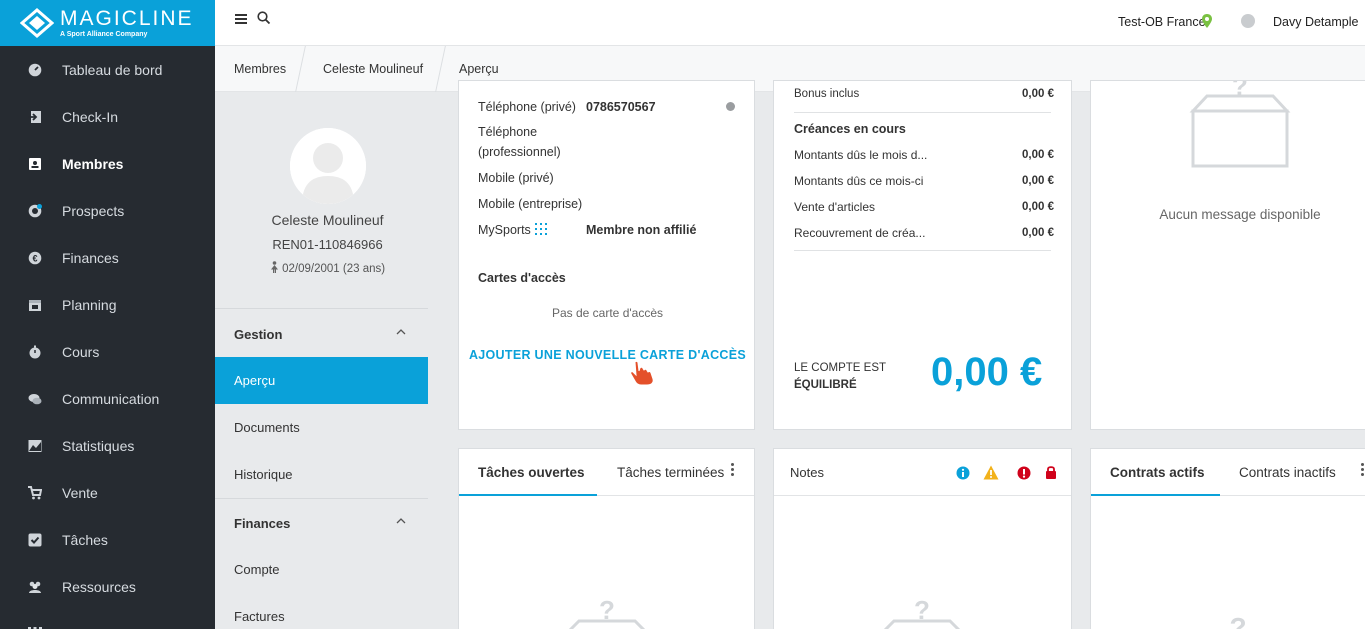  Describe the element at coordinates (541, 229) in the screenshot. I see `mysports-grid-icon` at that location.